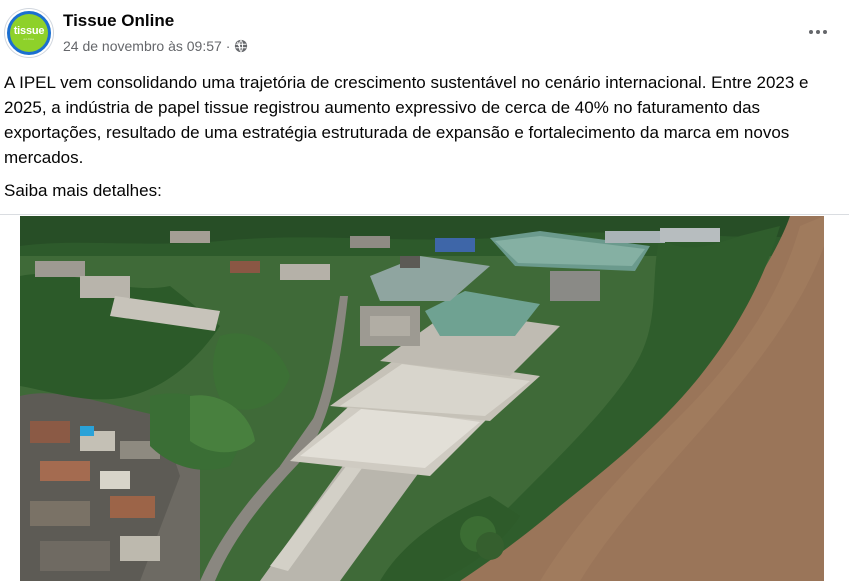 This screenshot has width=849, height=581. What do you see at coordinates (811, 32) in the screenshot?
I see `more-horizontal-icon` at bounding box center [811, 32].